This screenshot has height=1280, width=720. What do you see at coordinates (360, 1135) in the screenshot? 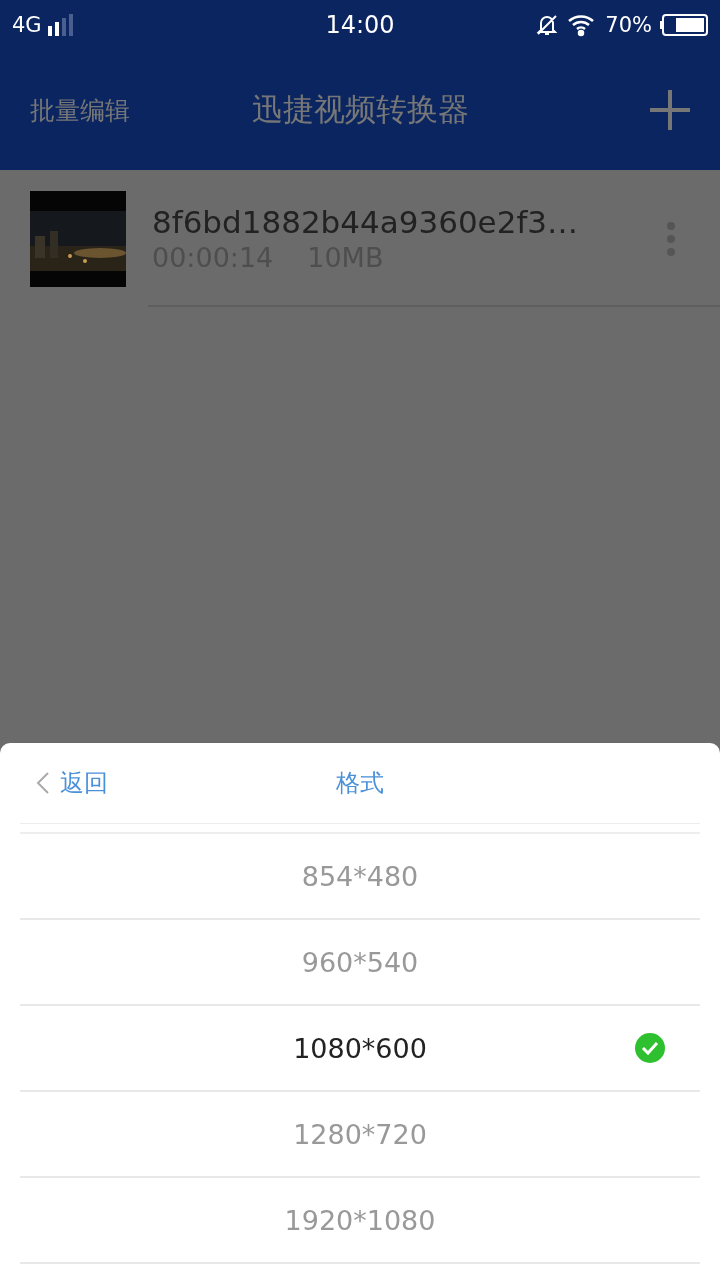
I see `format-option: 1280*720` at bounding box center [360, 1135].